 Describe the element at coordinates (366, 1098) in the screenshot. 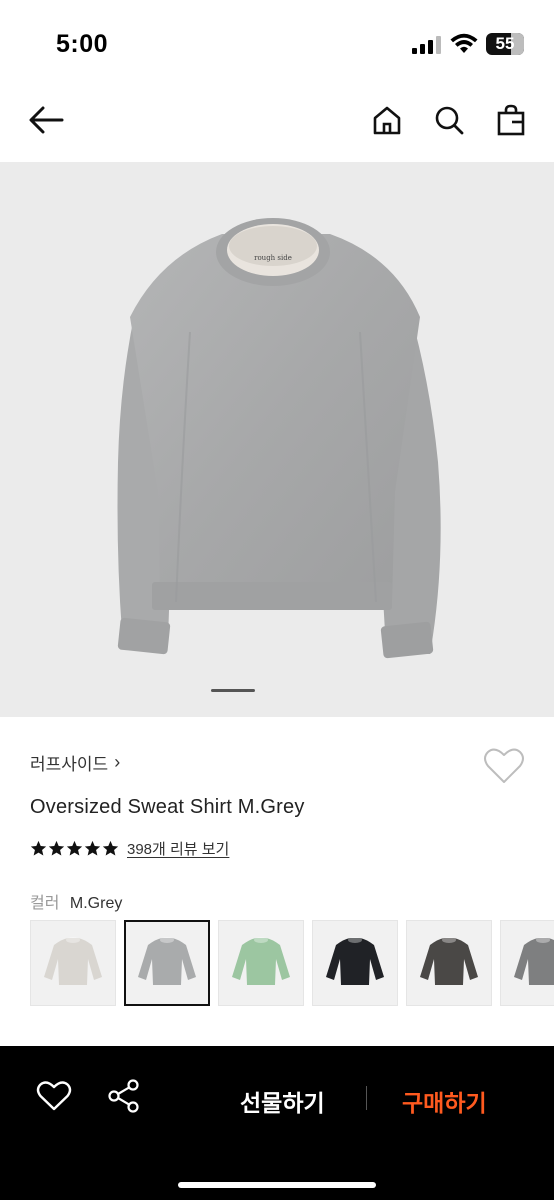

I see `divider` at that location.